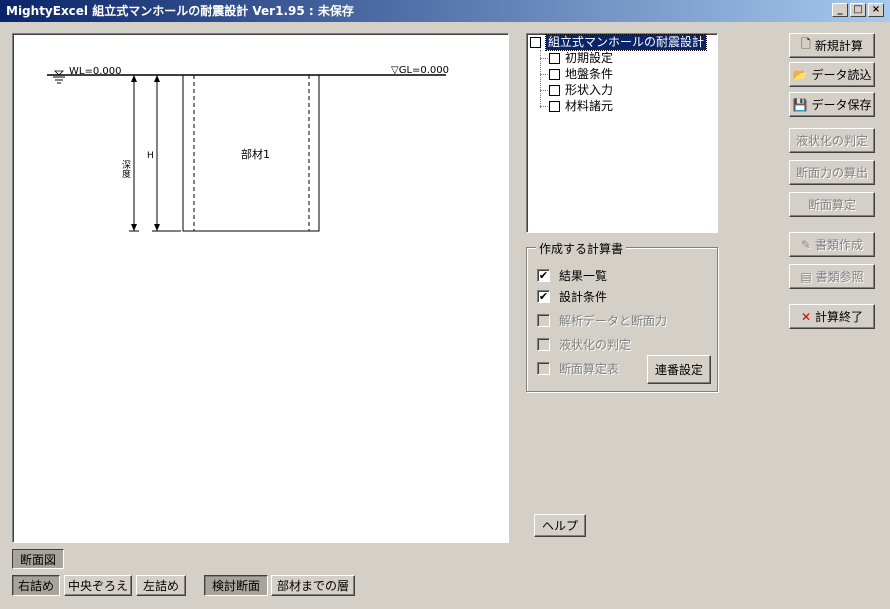 The height and width of the screenshot is (609, 890). I want to click on option-analysis-data: 解析データと断面力, so click(602, 320).